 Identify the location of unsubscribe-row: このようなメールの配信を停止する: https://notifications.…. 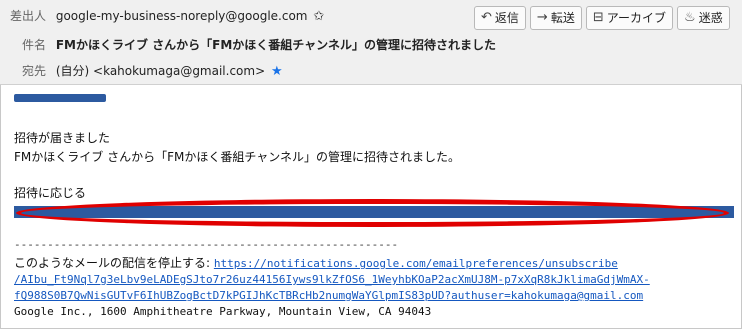
(316, 262).